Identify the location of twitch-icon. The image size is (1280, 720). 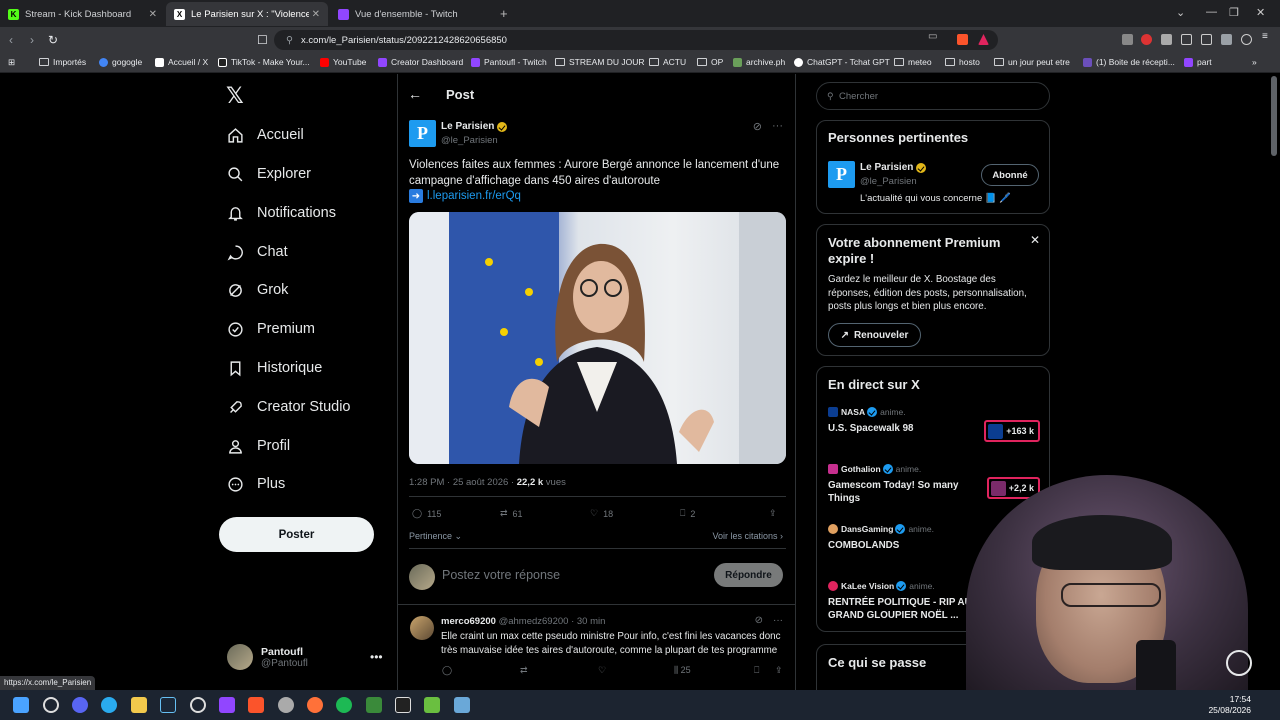
(227, 705).